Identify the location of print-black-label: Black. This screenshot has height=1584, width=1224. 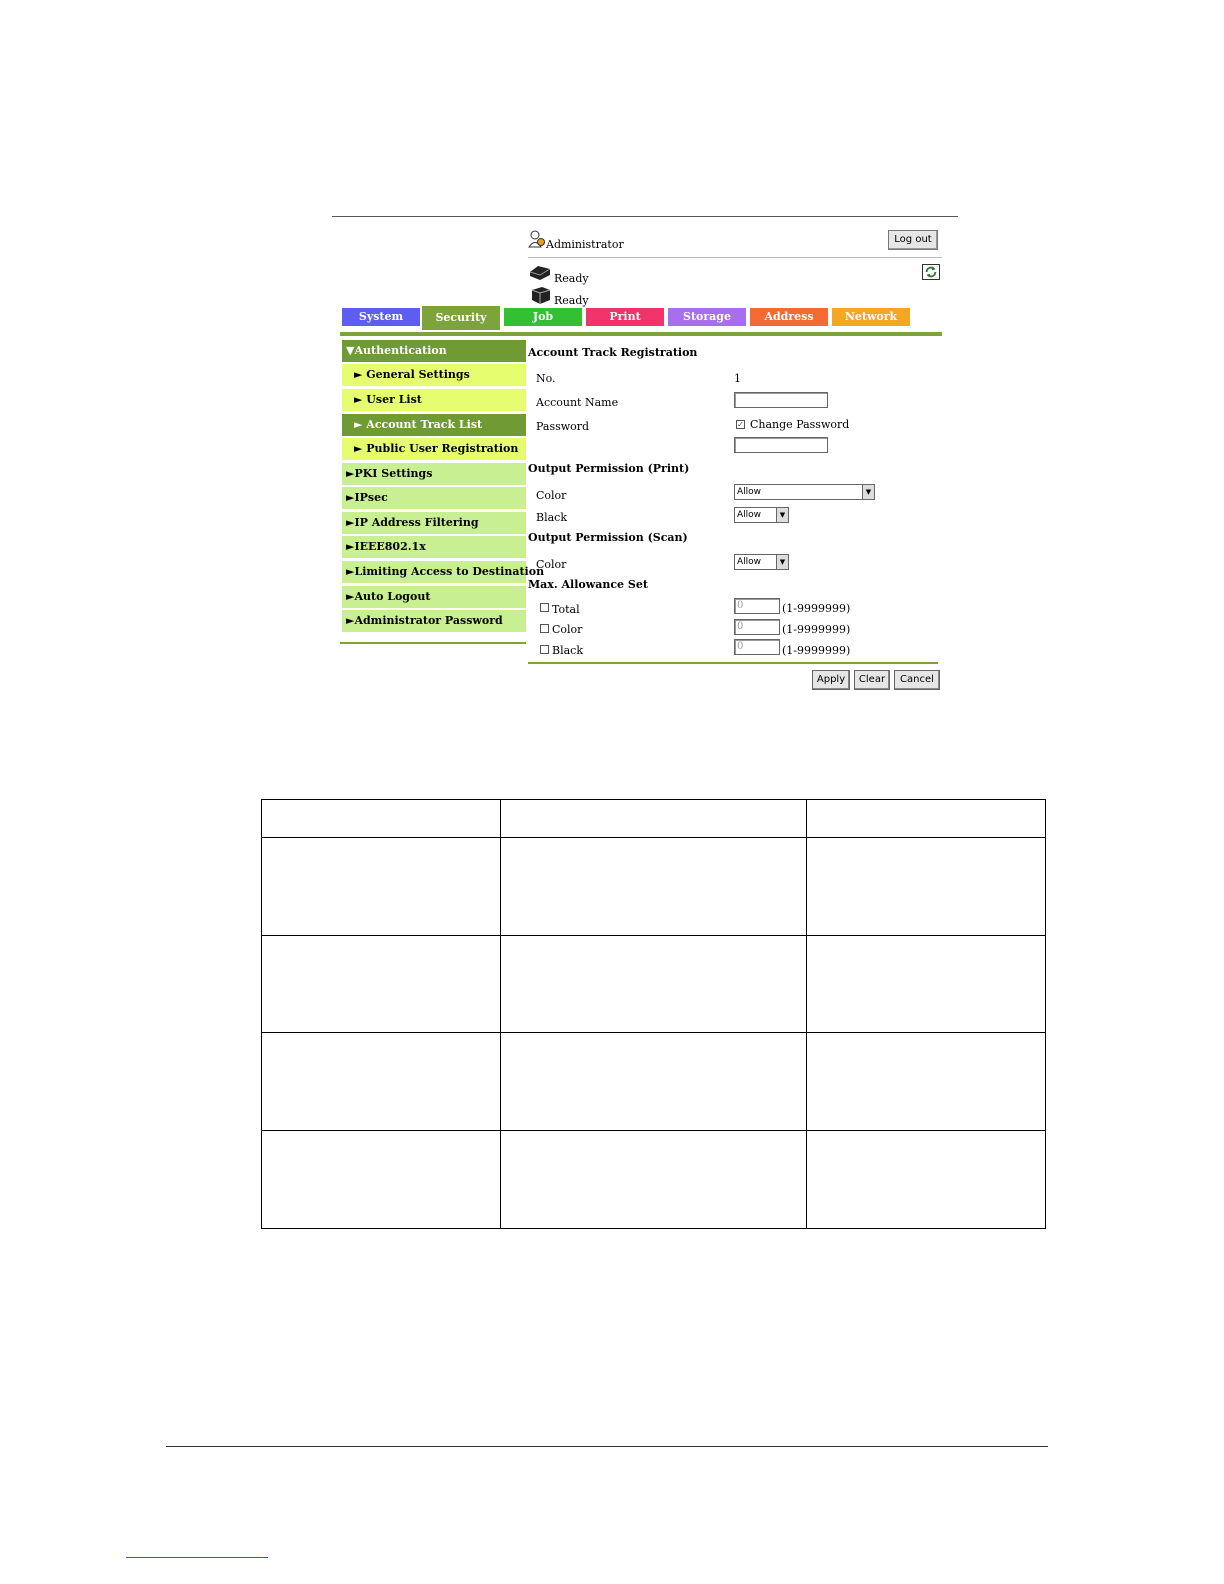
(551, 517).